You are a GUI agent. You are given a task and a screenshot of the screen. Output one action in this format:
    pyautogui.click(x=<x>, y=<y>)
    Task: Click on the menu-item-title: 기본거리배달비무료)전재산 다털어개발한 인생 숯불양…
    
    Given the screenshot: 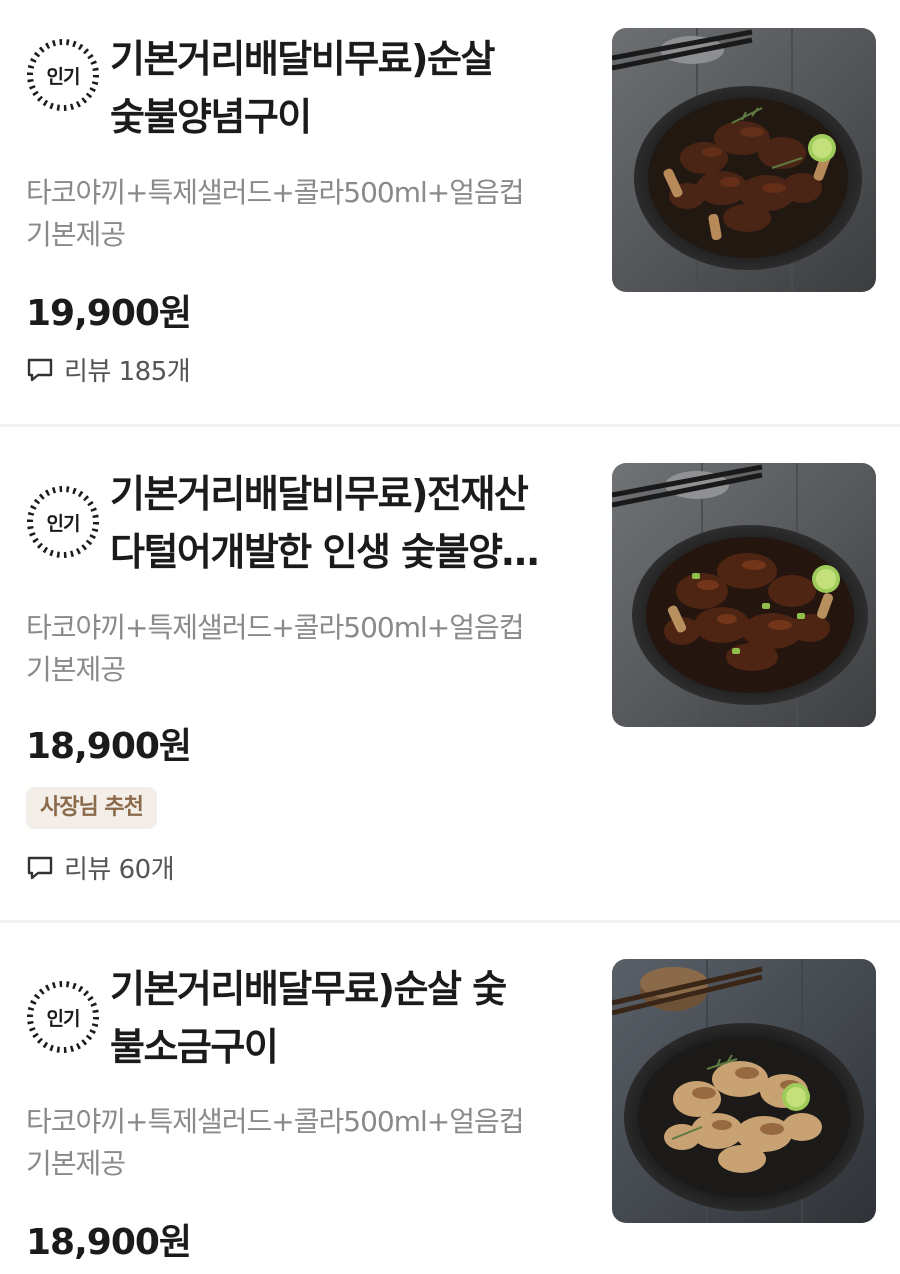 What is the action you would take?
    pyautogui.click(x=345, y=523)
    